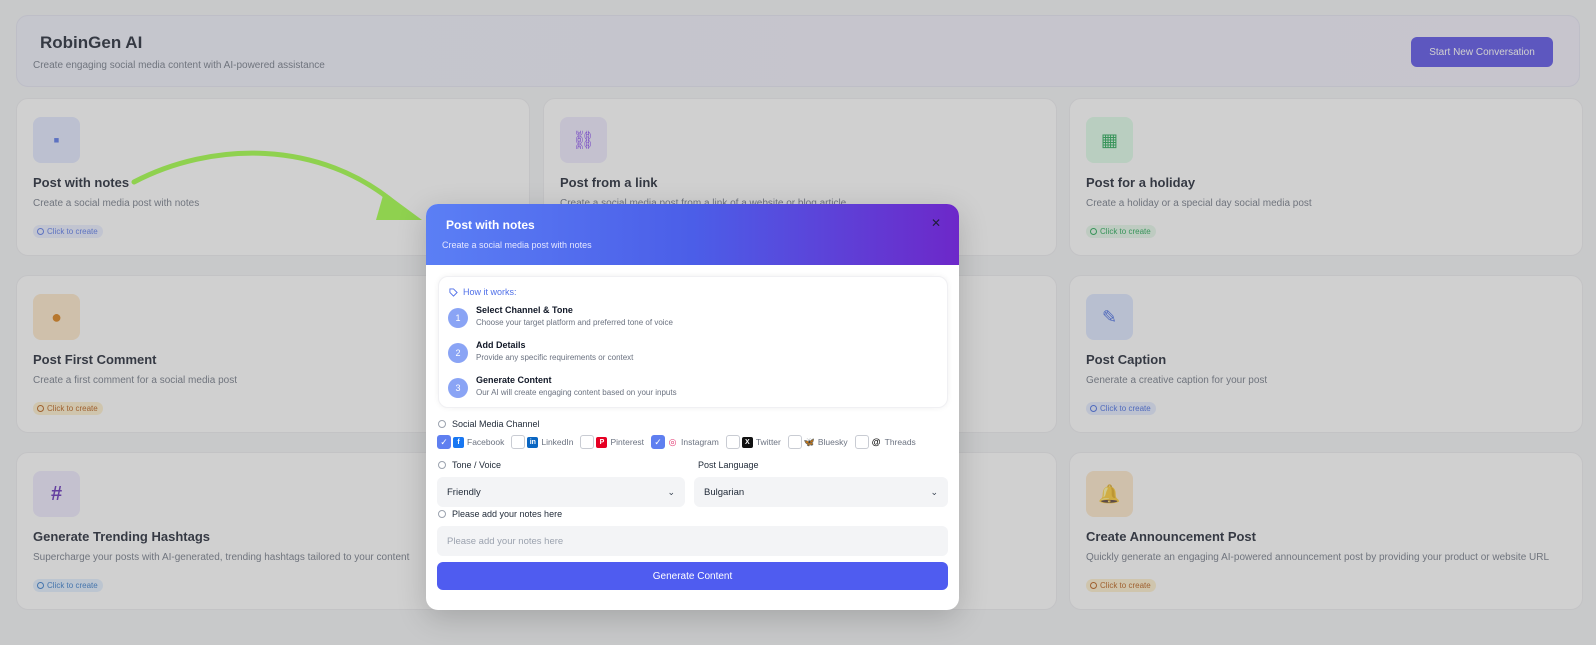  I want to click on smile-icon, so click(442, 465).